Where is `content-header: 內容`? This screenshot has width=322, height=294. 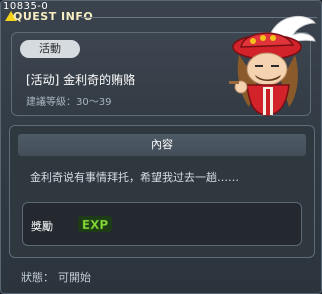
content-header: 內容 is located at coordinates (162, 145).